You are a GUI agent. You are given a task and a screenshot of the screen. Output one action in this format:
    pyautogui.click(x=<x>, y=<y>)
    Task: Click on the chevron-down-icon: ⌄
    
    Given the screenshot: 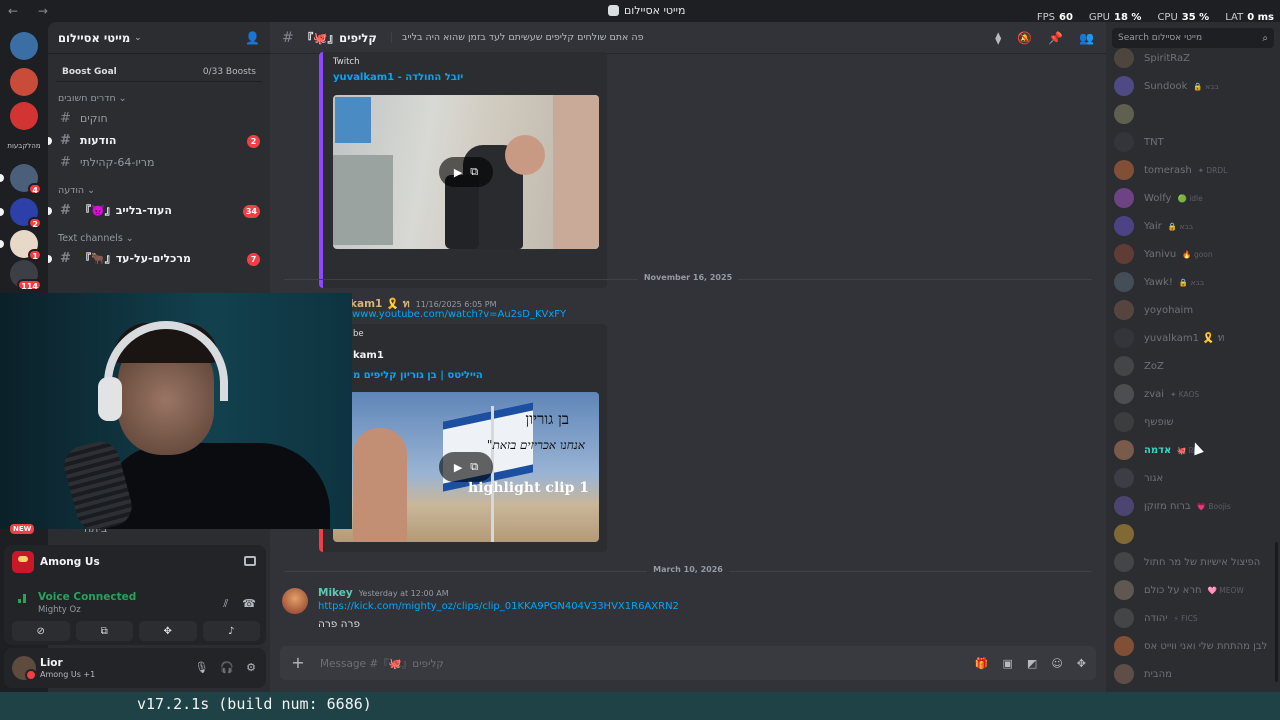 What is the action you would take?
    pyautogui.click(x=138, y=37)
    